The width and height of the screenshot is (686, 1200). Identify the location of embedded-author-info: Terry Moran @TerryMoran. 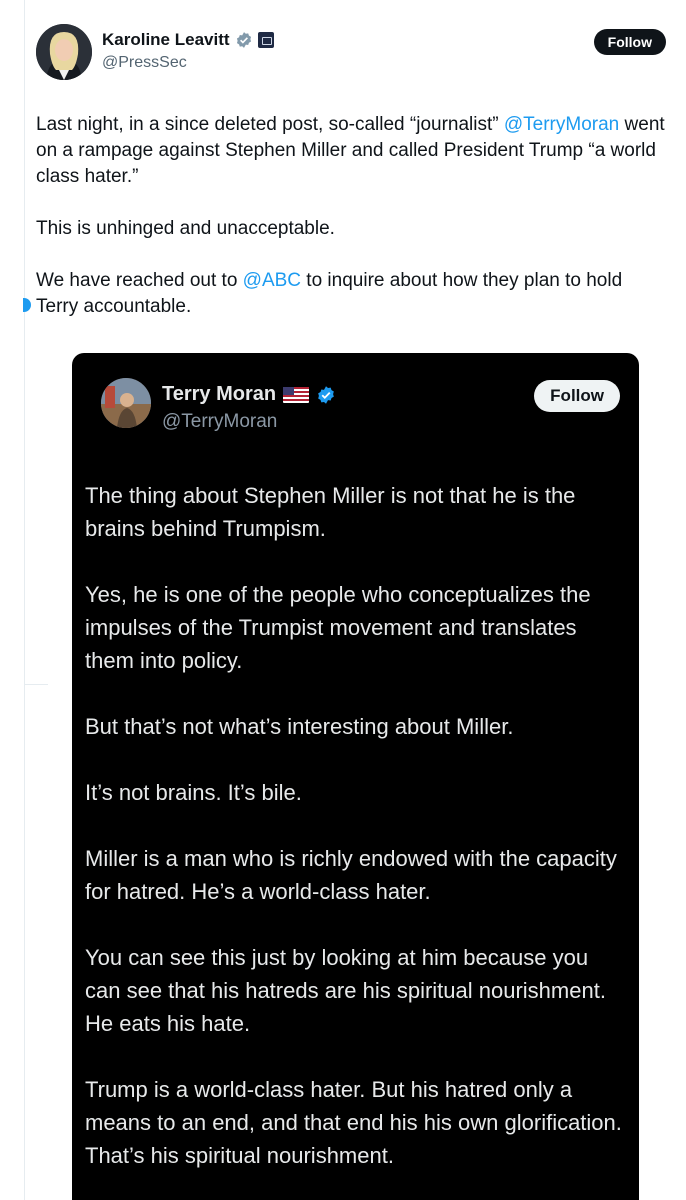
(249, 408).